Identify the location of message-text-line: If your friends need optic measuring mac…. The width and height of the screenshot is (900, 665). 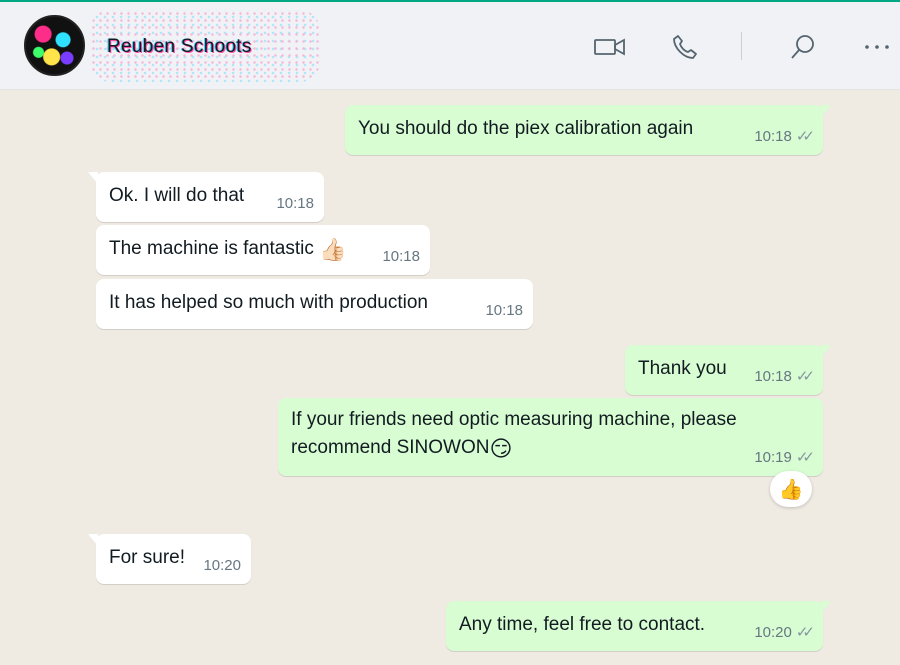
(514, 419).